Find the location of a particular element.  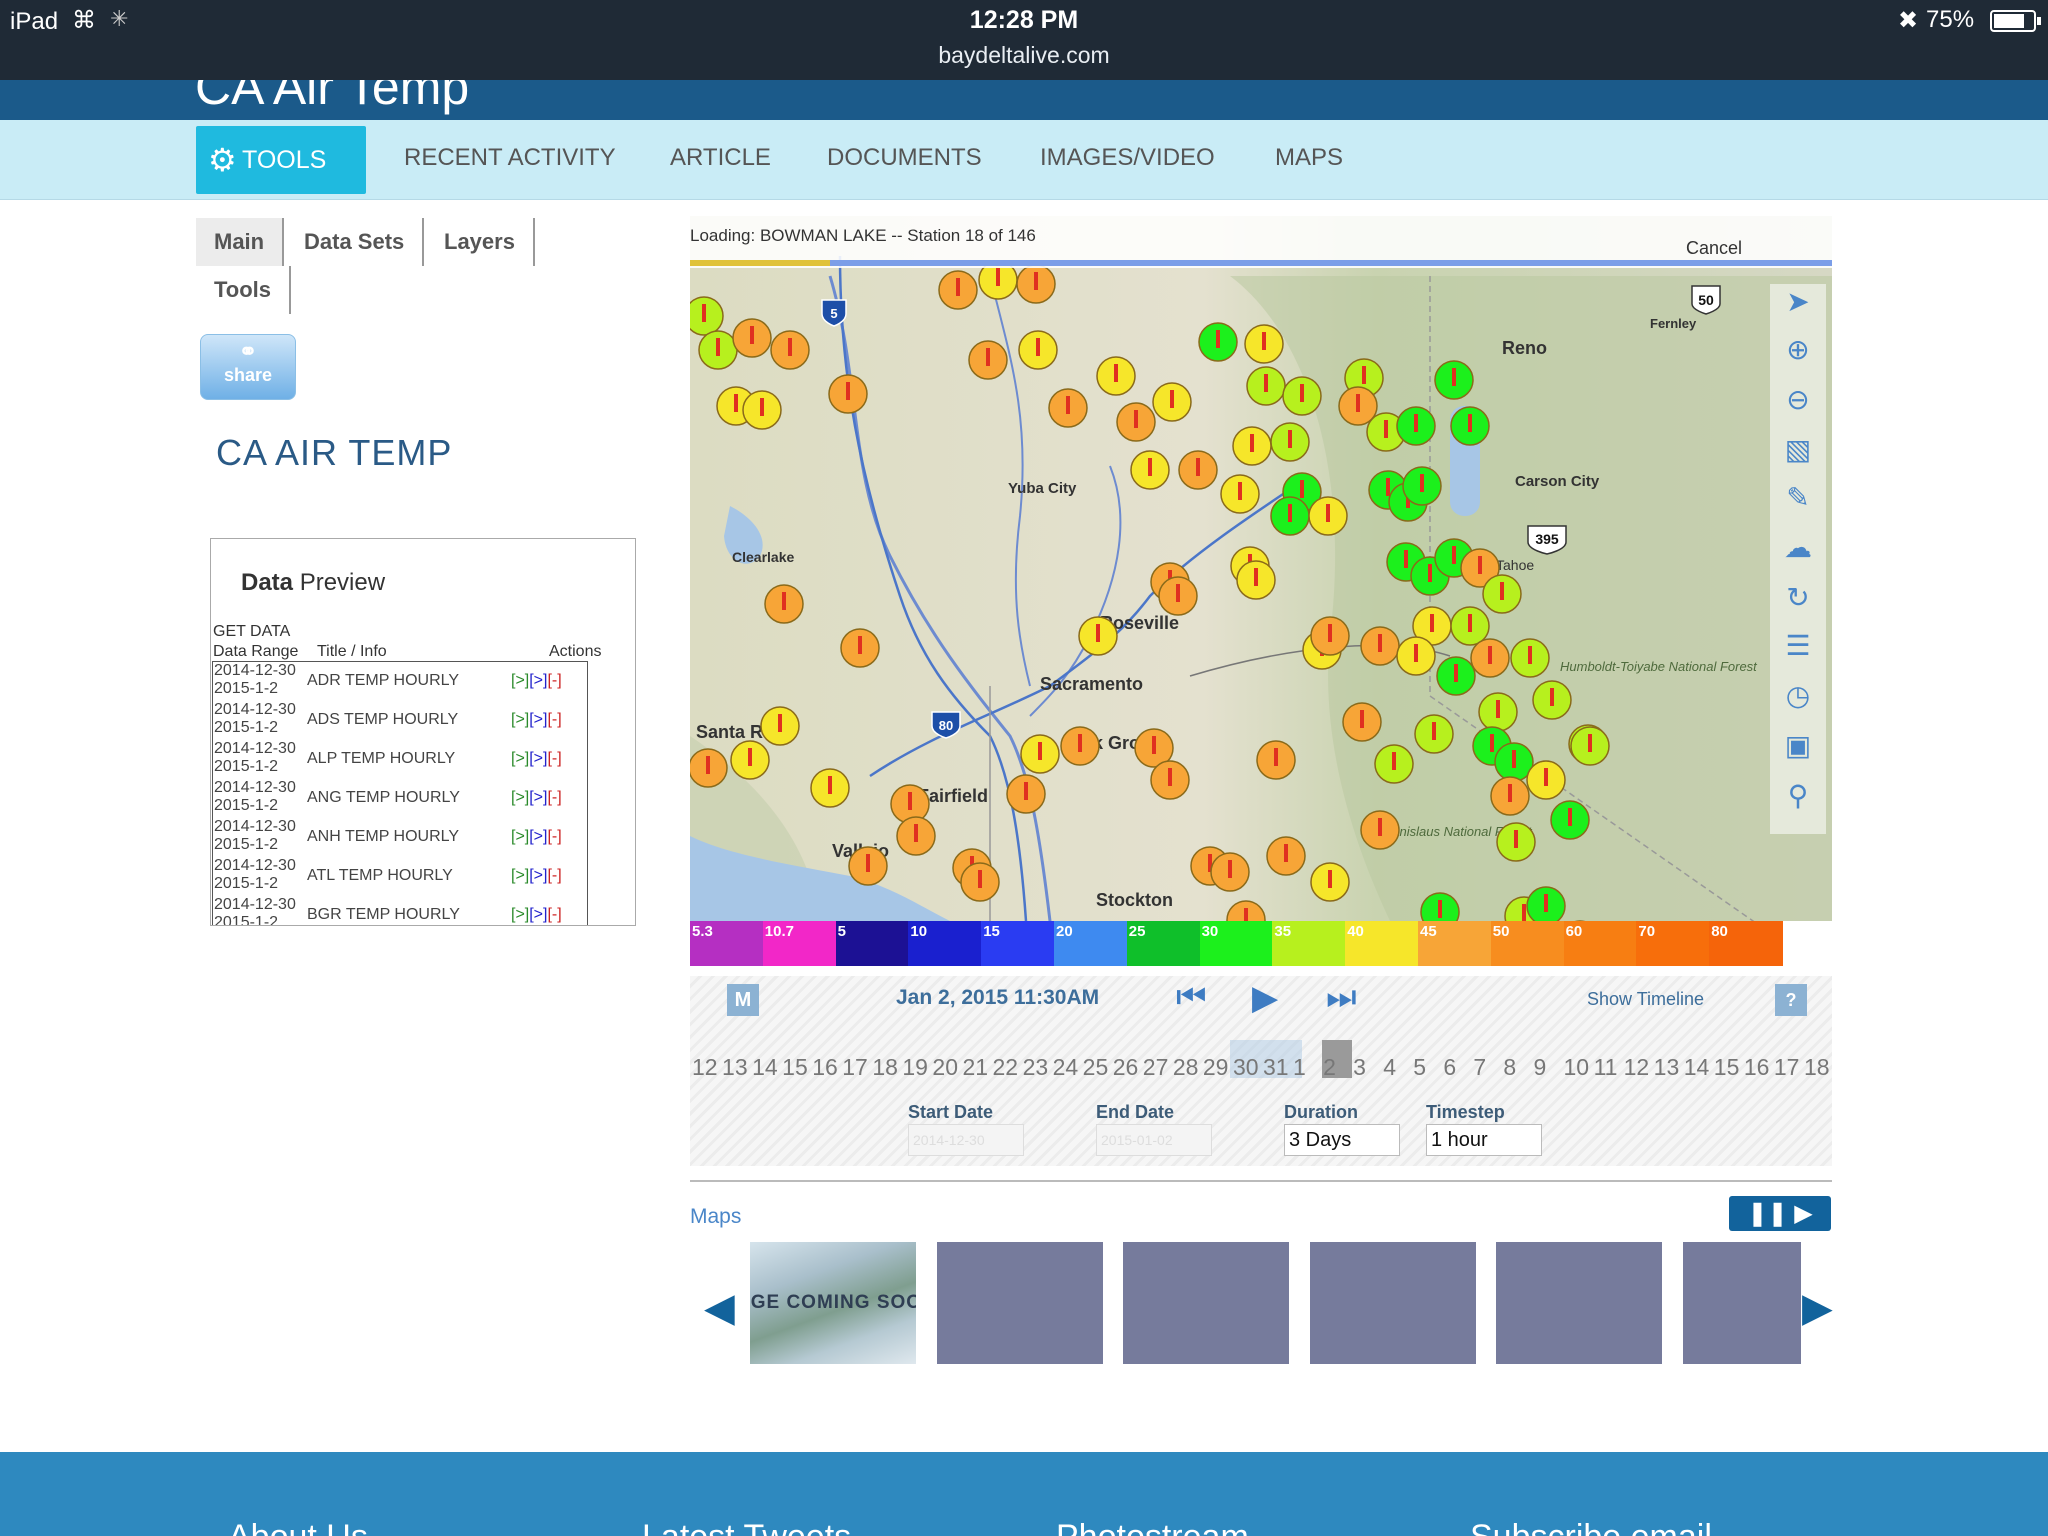

footer-photostream: Photostream is located at coordinates (1152, 1527).